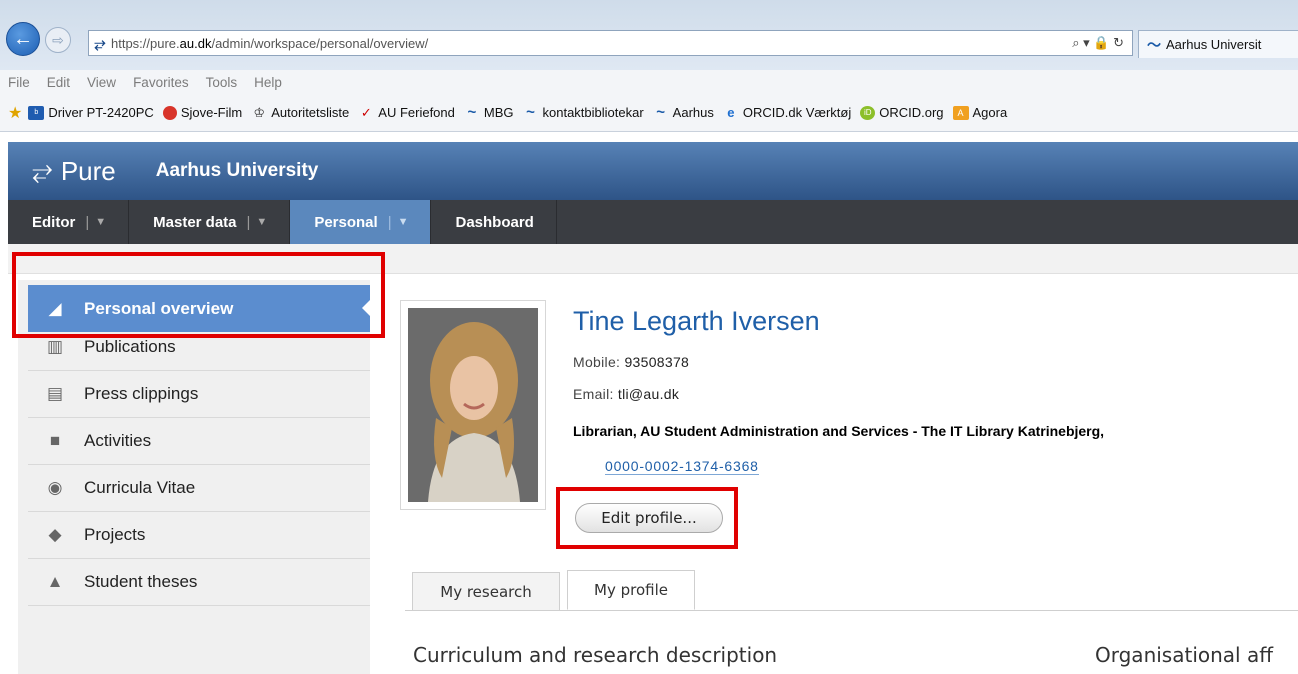 The height and width of the screenshot is (674, 1298). I want to click on tab-my-profile: My profile, so click(631, 590).